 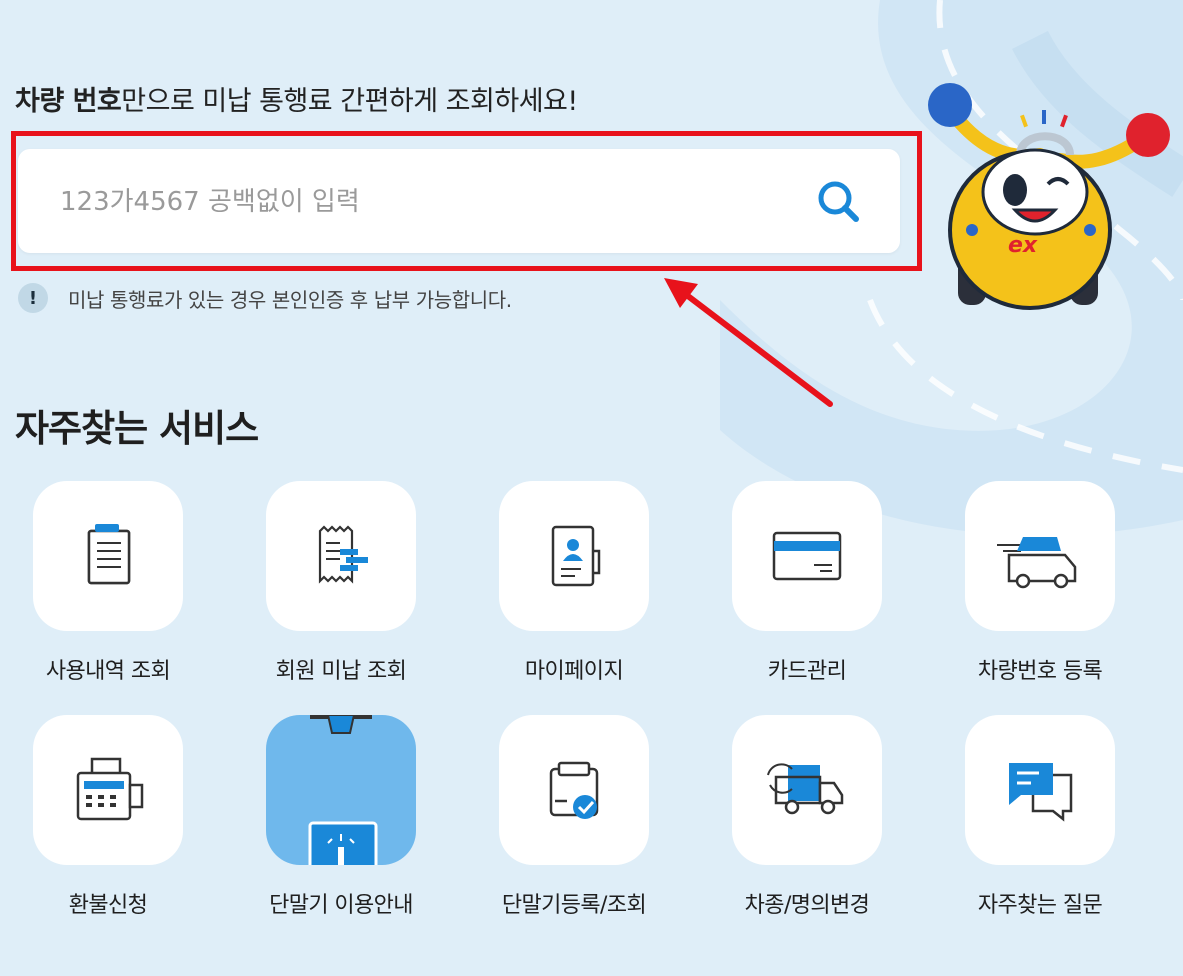 I want to click on headline-rest: 만으로 미납 통행료 간편하게 조회하세요!, so click(x=349, y=101).